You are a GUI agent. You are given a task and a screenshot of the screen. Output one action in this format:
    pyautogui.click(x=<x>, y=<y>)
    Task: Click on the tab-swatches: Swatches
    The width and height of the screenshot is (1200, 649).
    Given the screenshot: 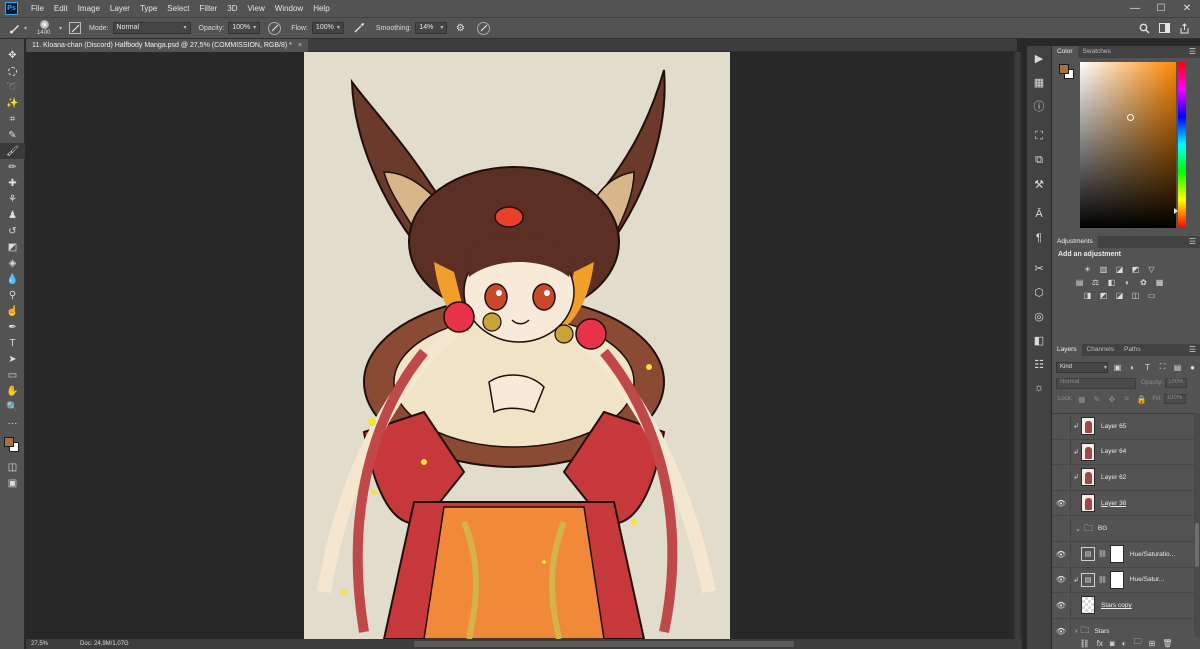 What is the action you would take?
    pyautogui.click(x=1097, y=52)
    